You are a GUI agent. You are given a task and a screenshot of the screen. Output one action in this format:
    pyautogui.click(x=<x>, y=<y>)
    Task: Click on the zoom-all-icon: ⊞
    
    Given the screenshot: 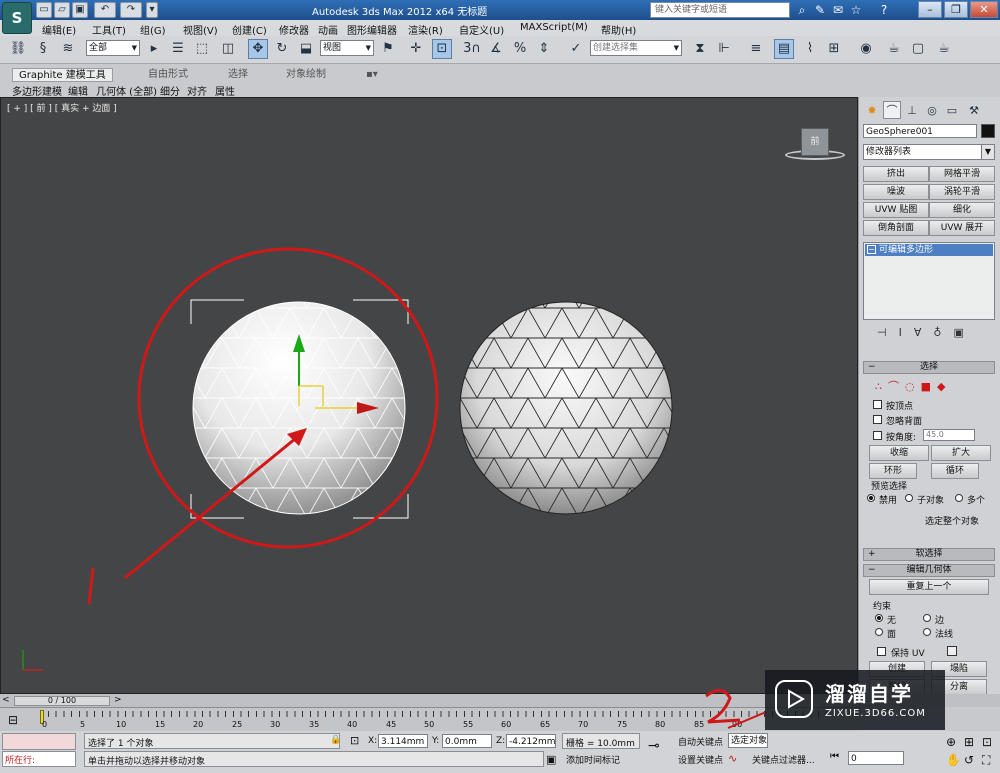 What is the action you would take?
    pyautogui.click(x=969, y=742)
    